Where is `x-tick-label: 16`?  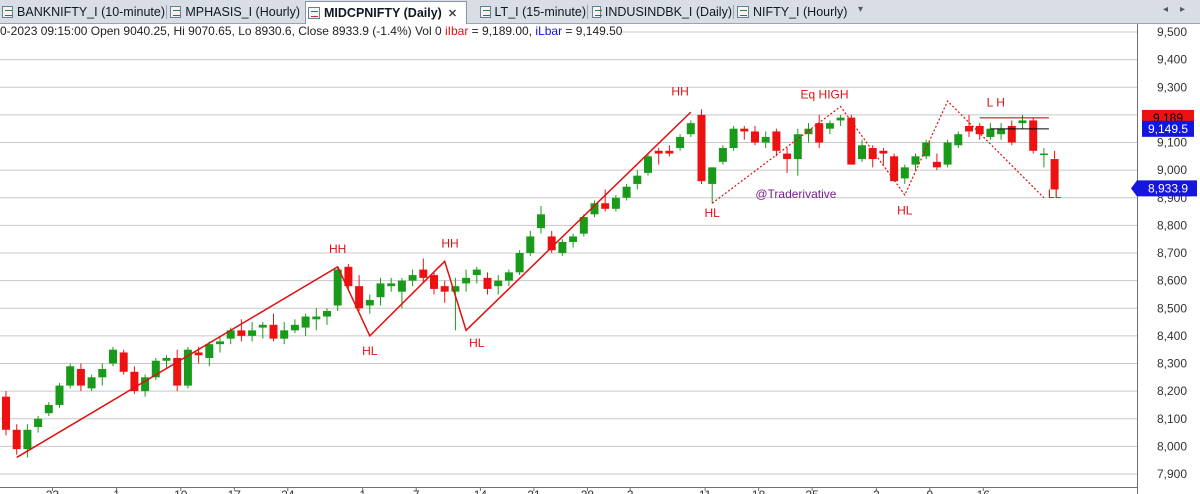 x-tick-label: 16 is located at coordinates (984, 491).